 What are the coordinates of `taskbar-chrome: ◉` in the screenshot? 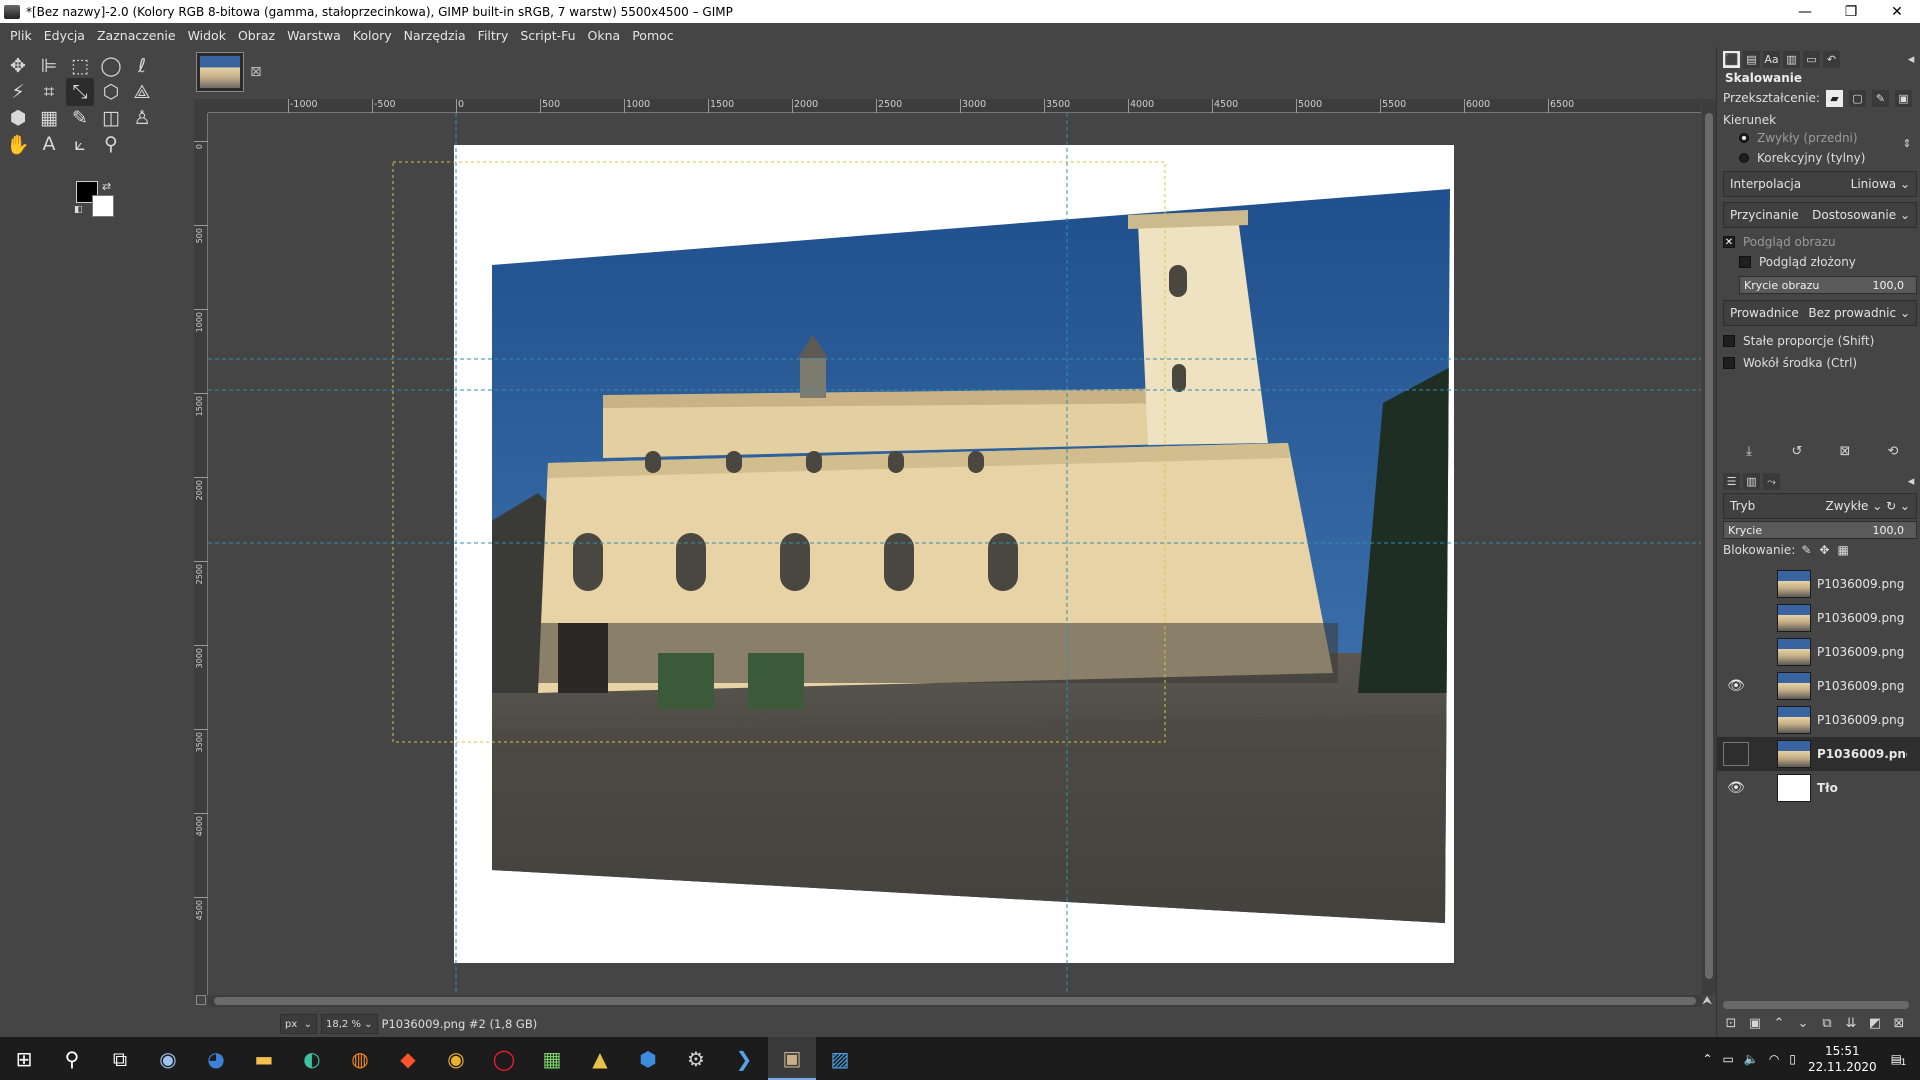 It's located at (456, 1058).